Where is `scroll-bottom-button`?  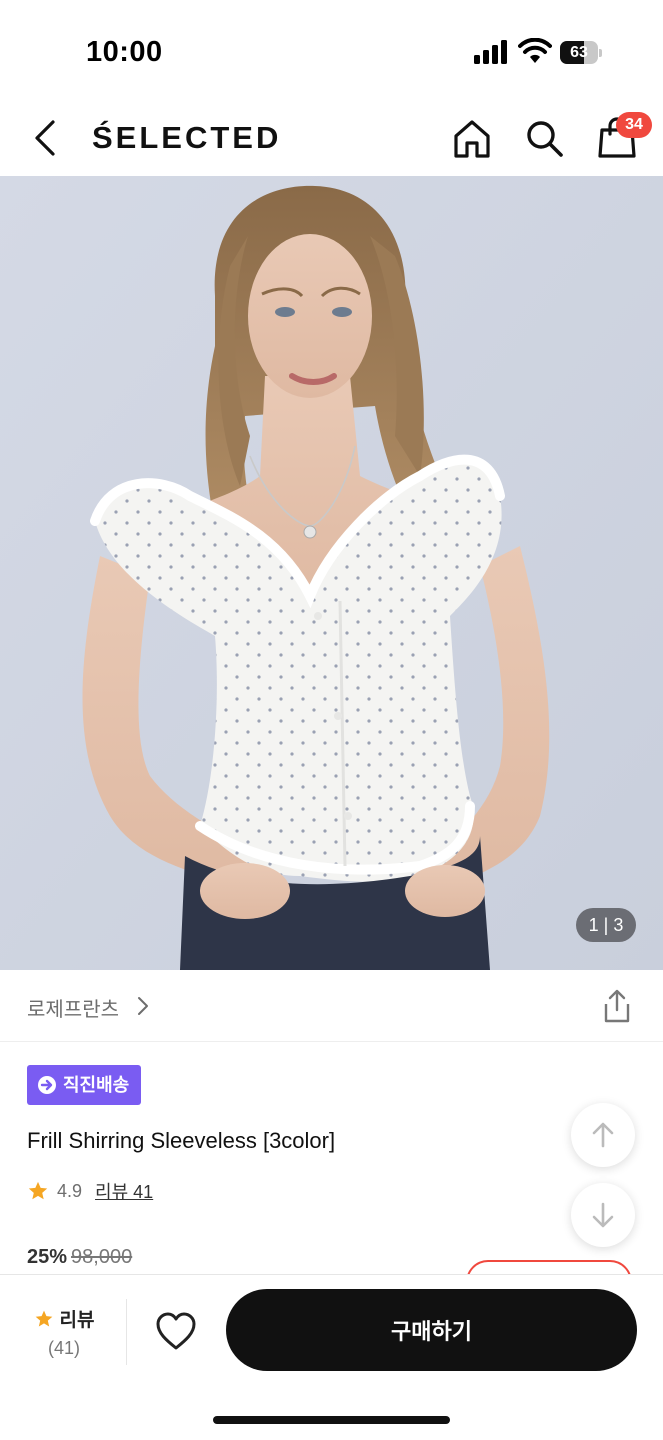 scroll-bottom-button is located at coordinates (603, 1215).